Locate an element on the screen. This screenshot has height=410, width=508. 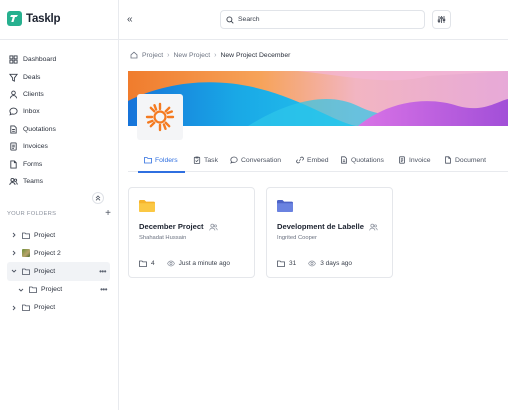
tab-label: Invoice is located at coordinates (420, 160).